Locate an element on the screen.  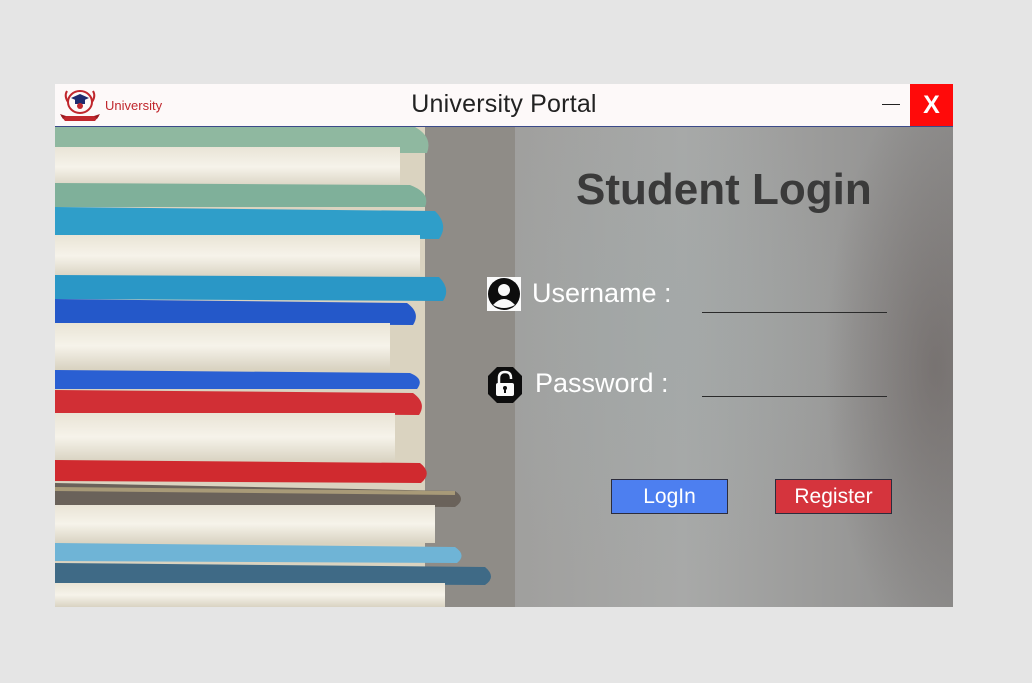
minimize-icon is located at coordinates (891, 104).